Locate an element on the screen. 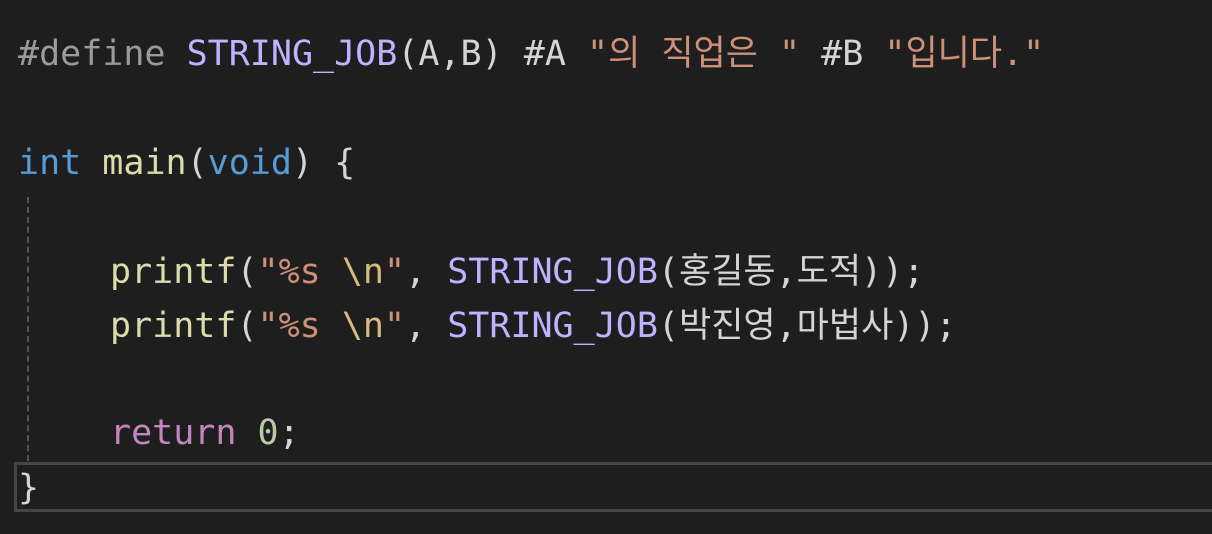  code-line-main: int main(void) { is located at coordinates (186, 163).